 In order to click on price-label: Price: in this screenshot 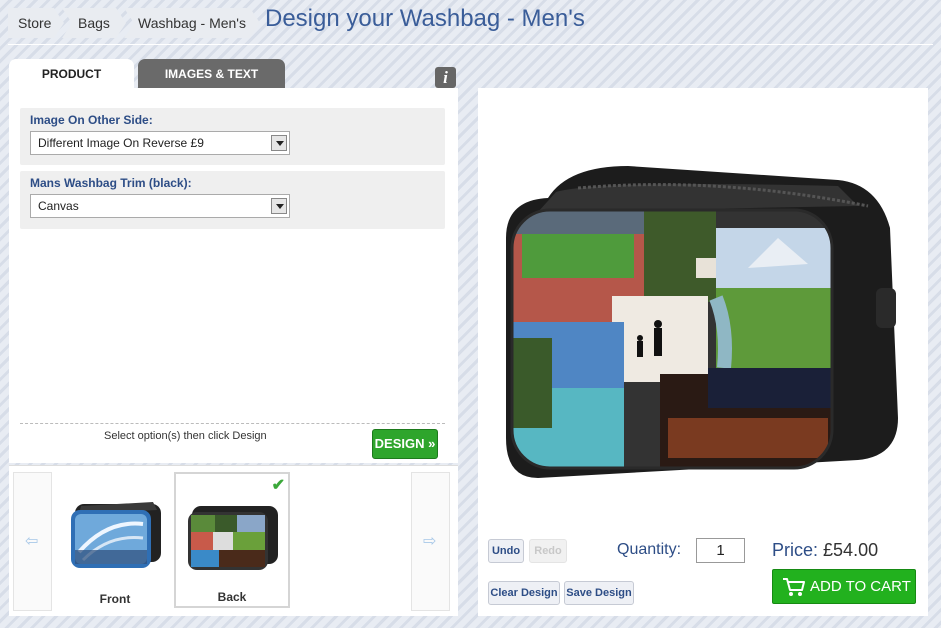, I will do `click(795, 550)`.